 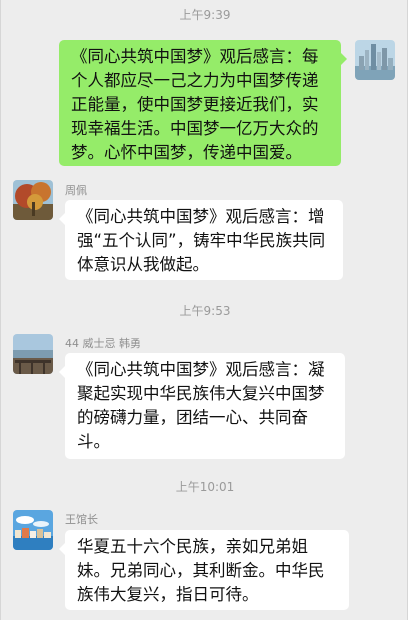 I want to click on message-bubble-incoming: 《同心共筑中国梦》观后感言：增强“五个认同”，铸牢中华民族共同体意识从我做起。, so click(x=201, y=240).